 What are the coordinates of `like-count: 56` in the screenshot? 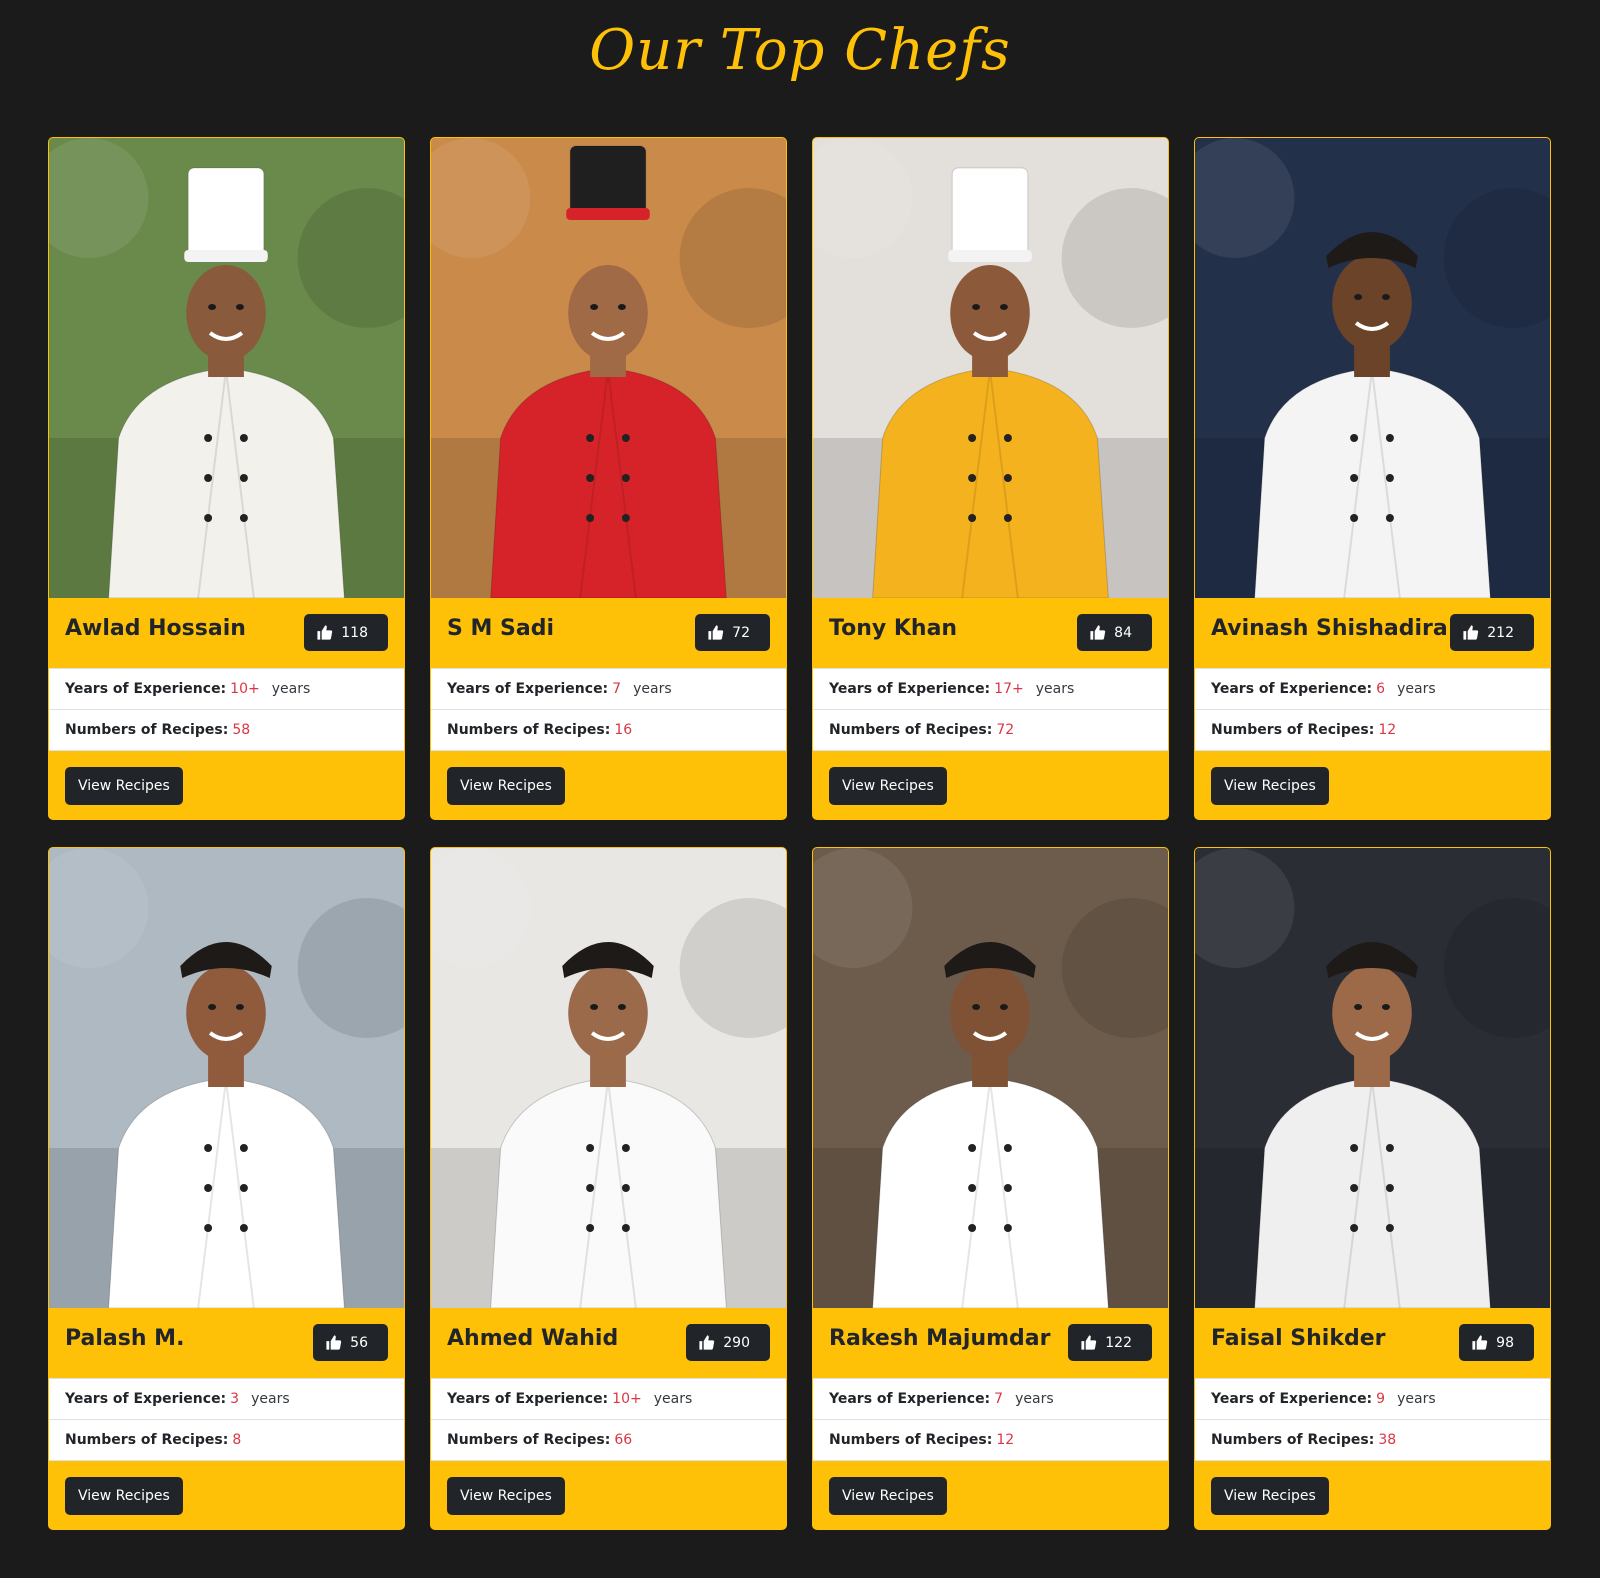 It's located at (359, 1342).